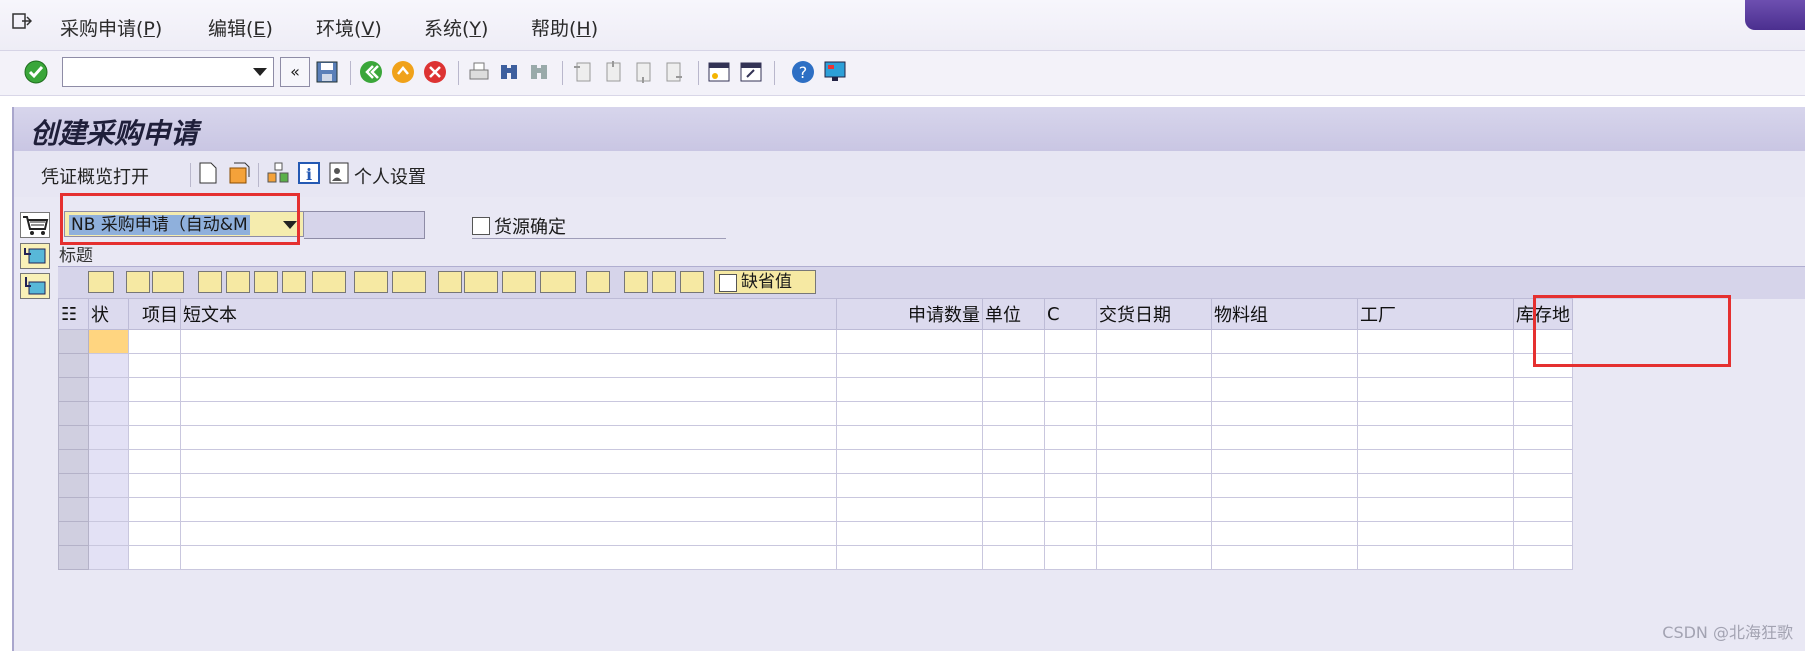 This screenshot has height=651, width=1805. I want to click on info-icon: i, so click(309, 173).